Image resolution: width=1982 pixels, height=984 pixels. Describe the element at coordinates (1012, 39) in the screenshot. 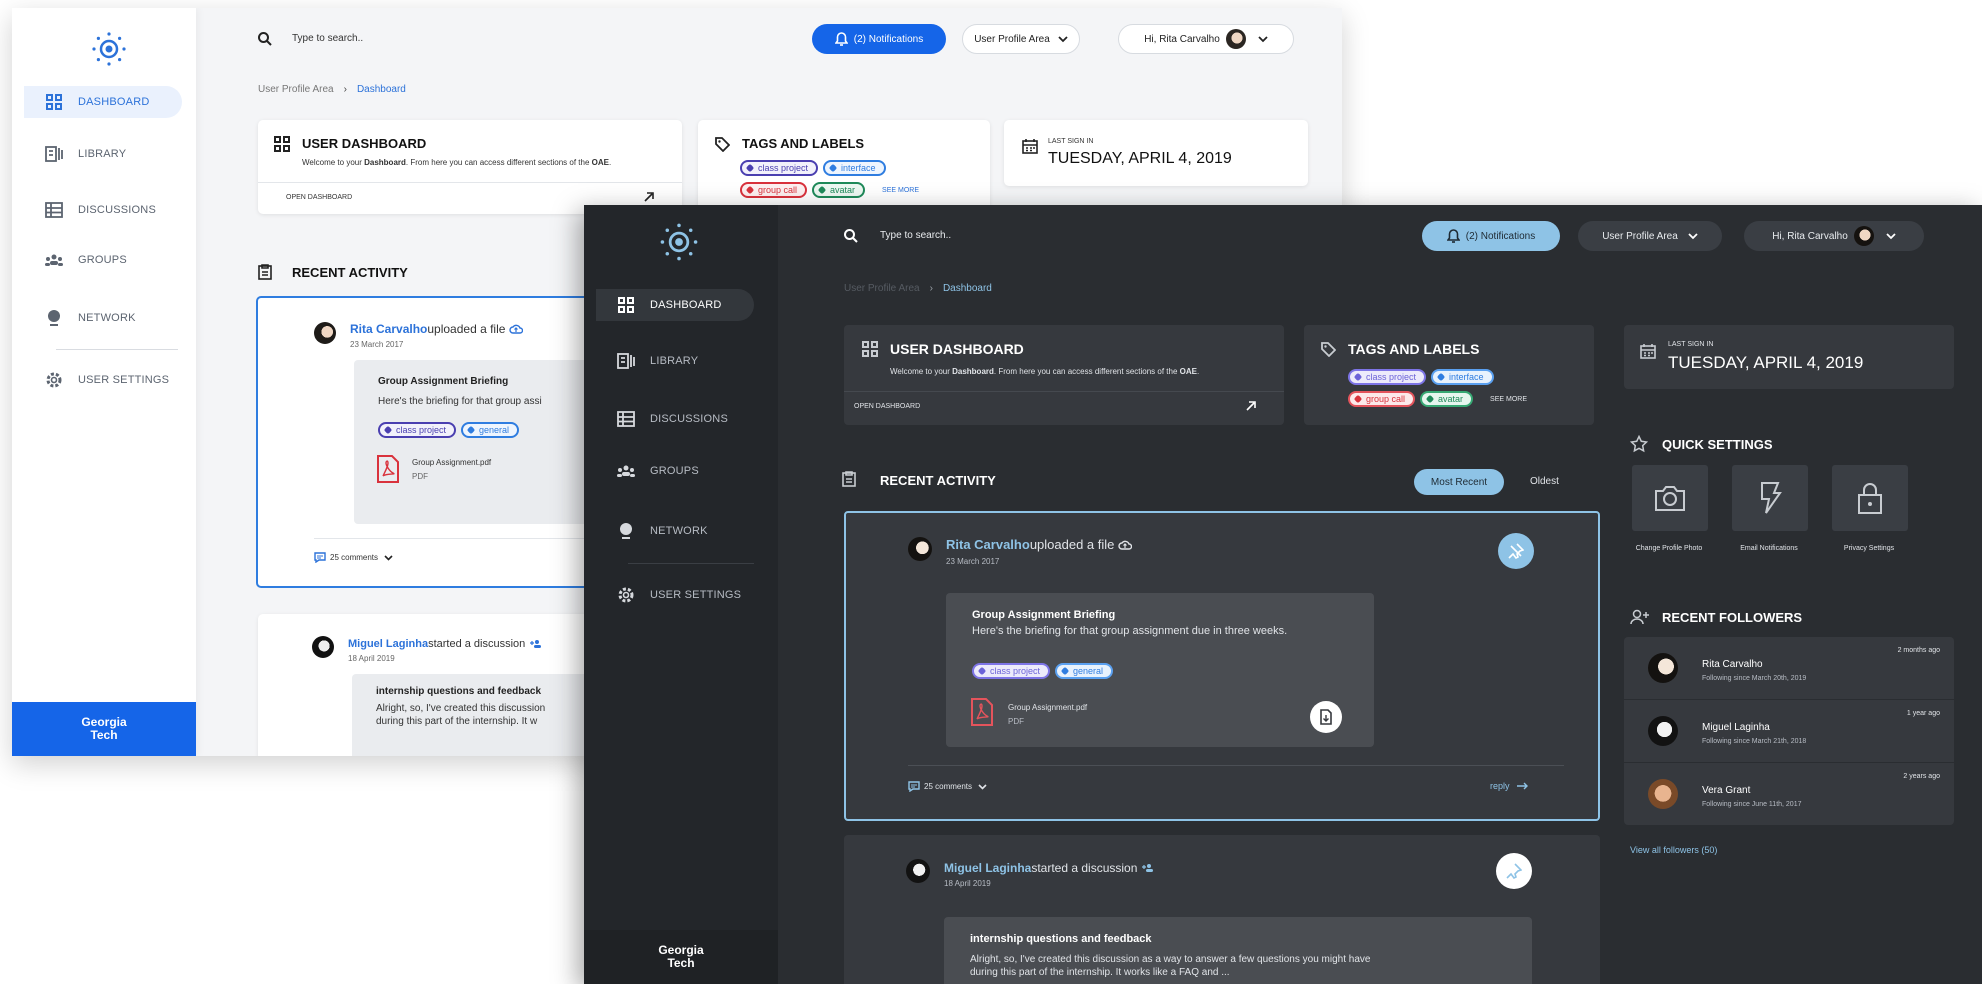

I see `profile-area-label: User Profile Area` at that location.